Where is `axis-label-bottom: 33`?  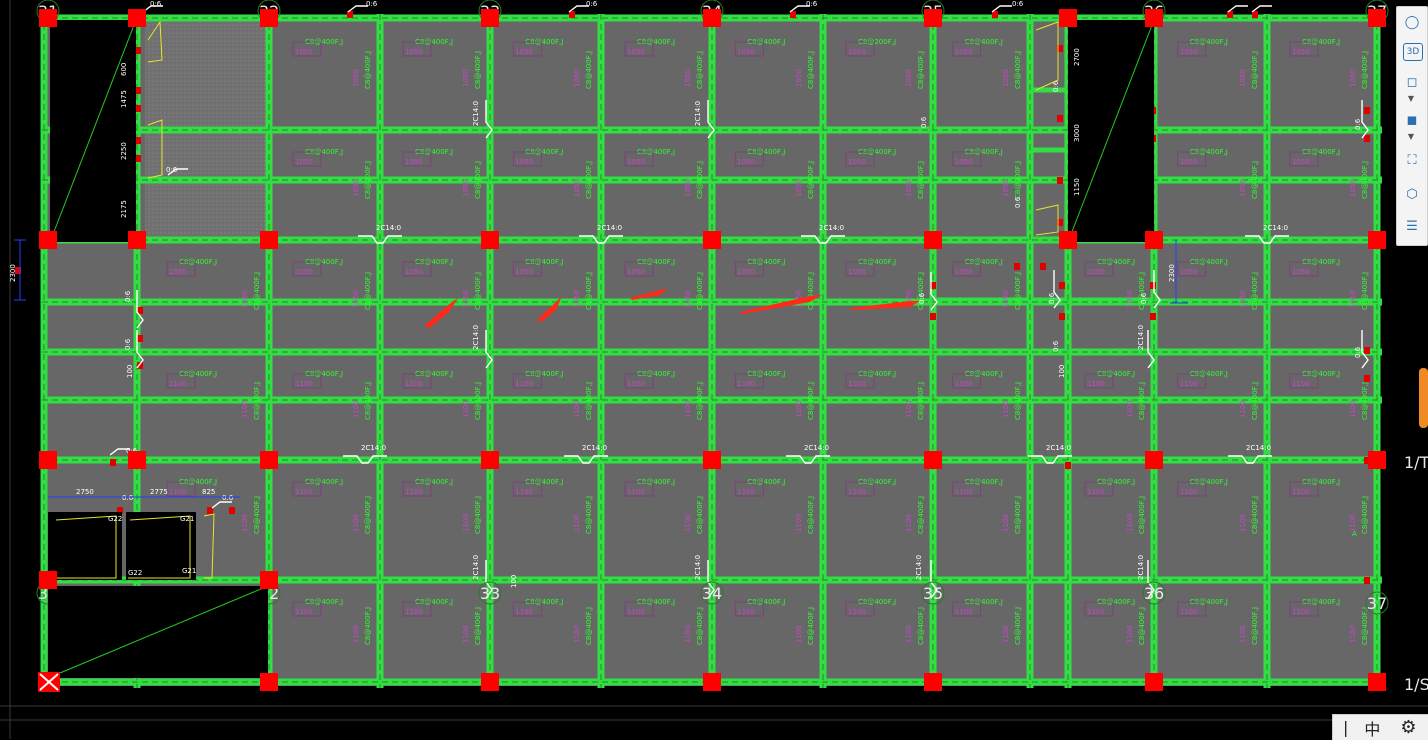 axis-label-bottom: 33 is located at coordinates (490, 593).